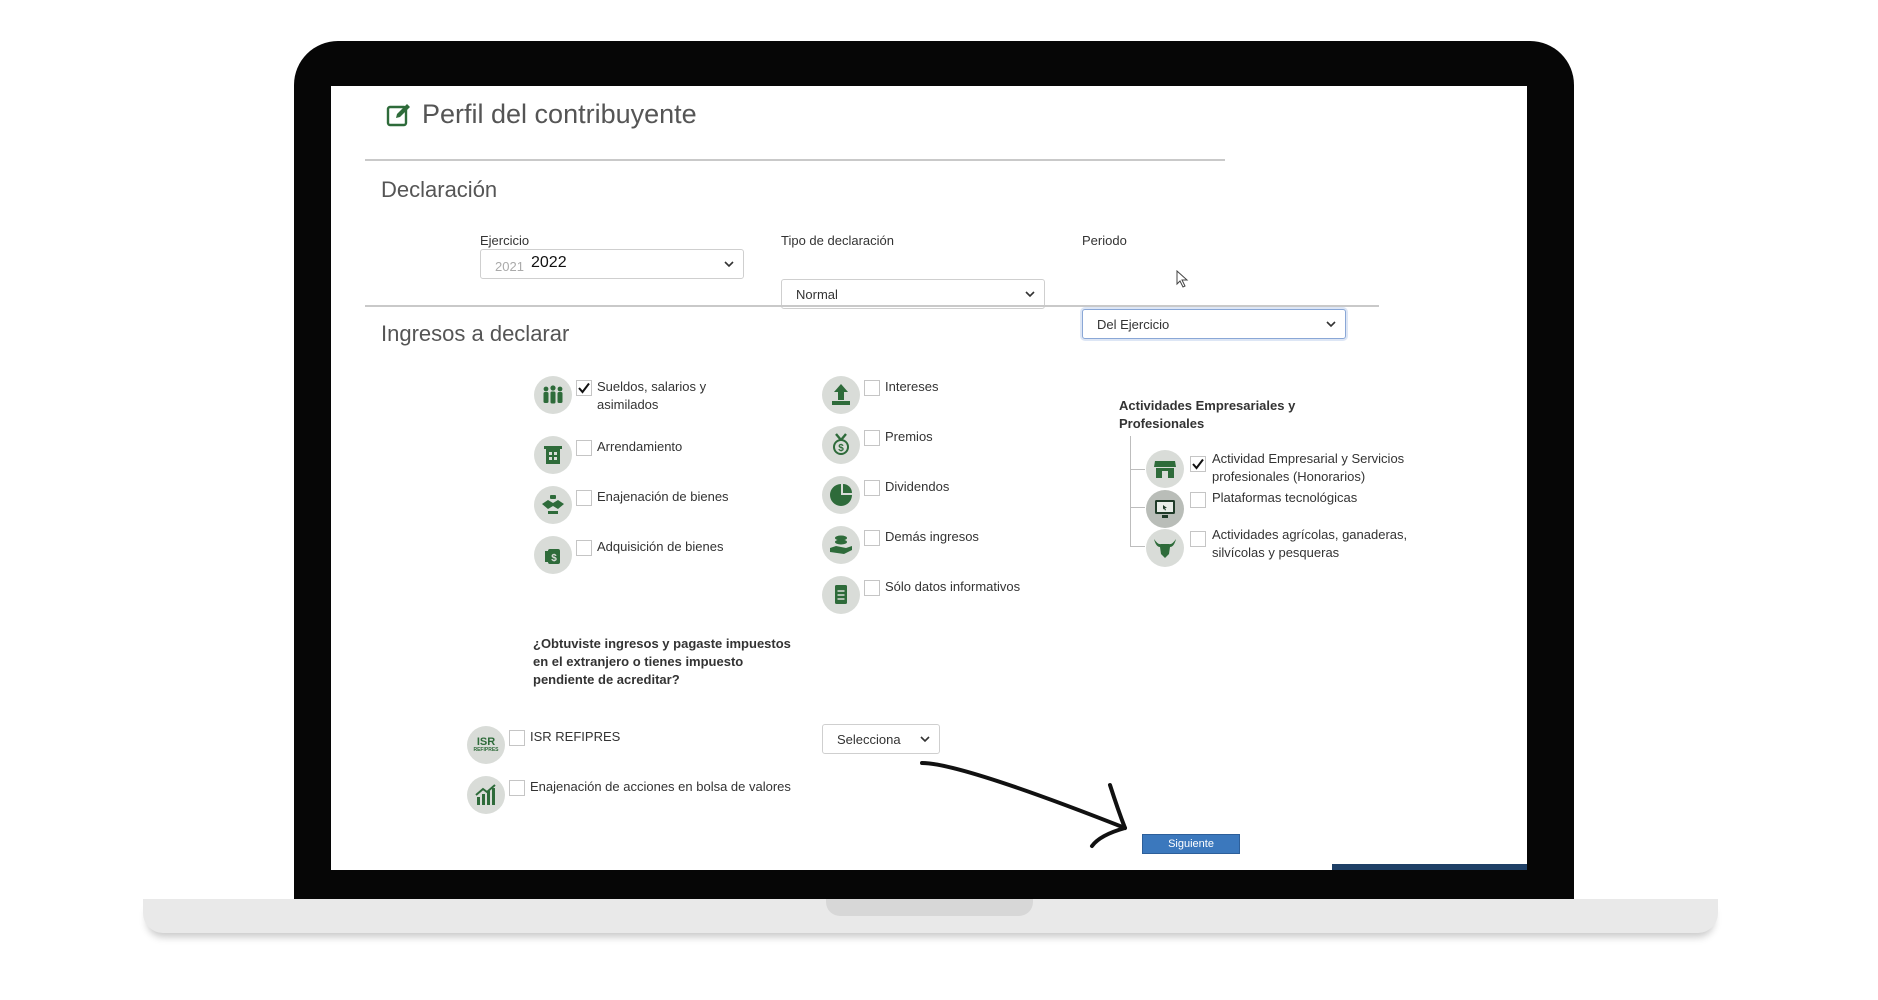  Describe the element at coordinates (841, 395) in the screenshot. I see `growth-arrow-icon` at that location.